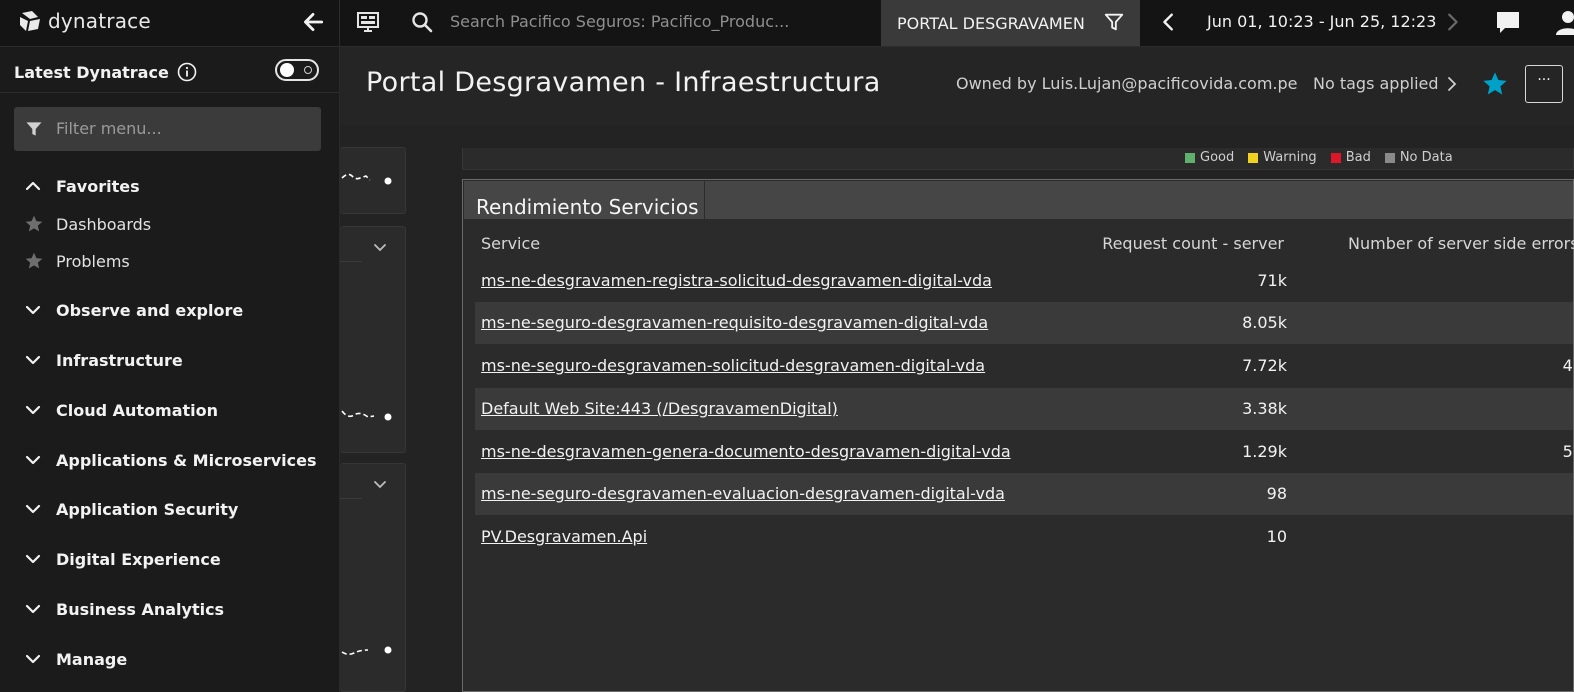  Describe the element at coordinates (564, 536) in the screenshot. I see `service-link: PV.Desgravamen.Api` at that location.